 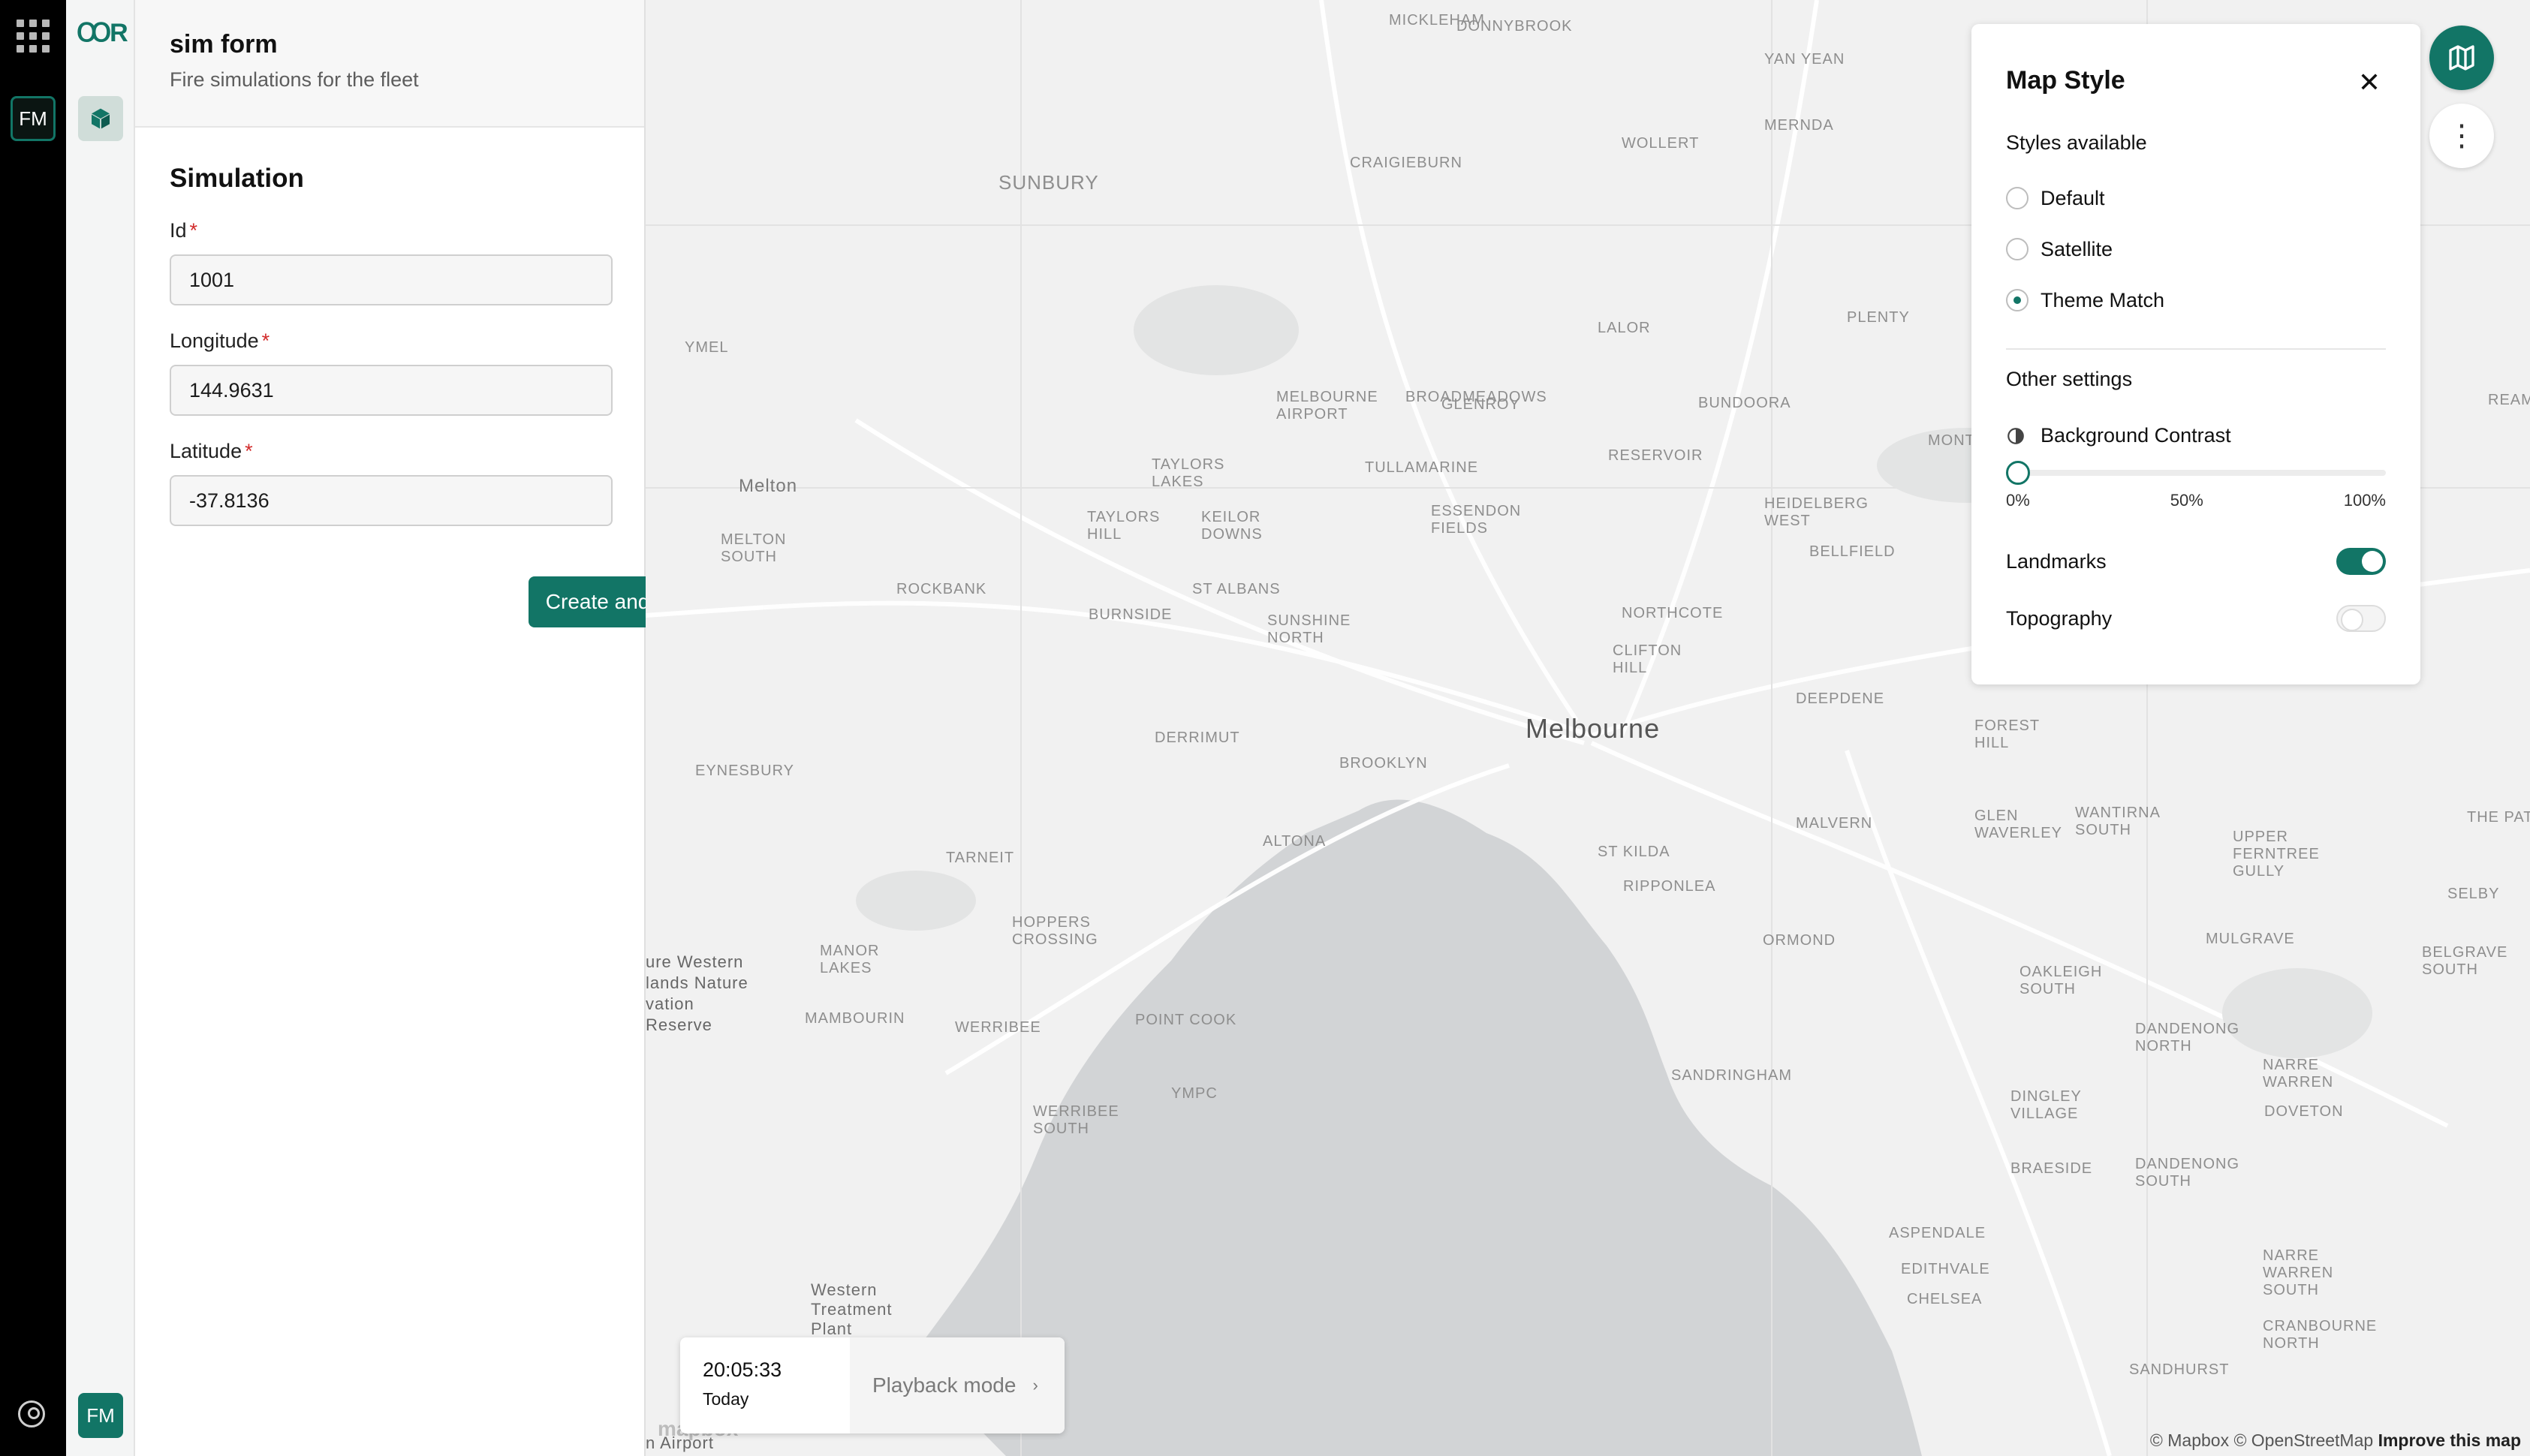 What do you see at coordinates (206, 451) in the screenshot?
I see `latitude-label: Latitude` at bounding box center [206, 451].